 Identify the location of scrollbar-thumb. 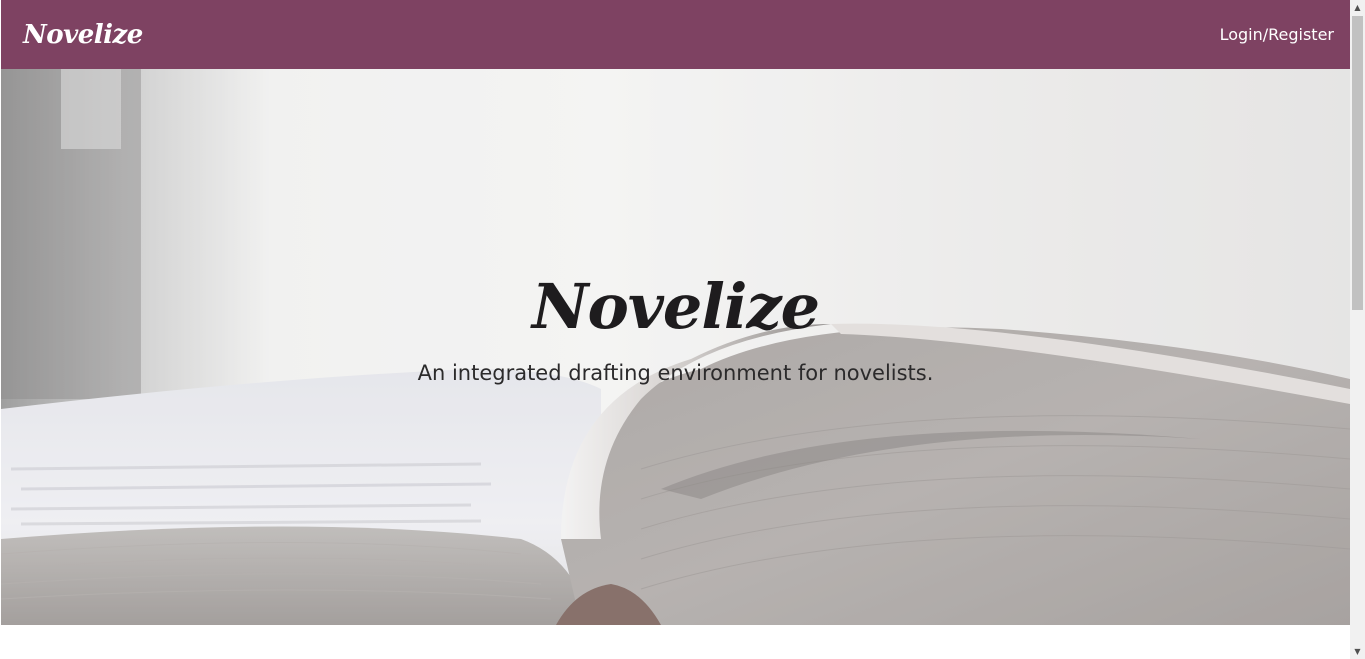
(1357, 163).